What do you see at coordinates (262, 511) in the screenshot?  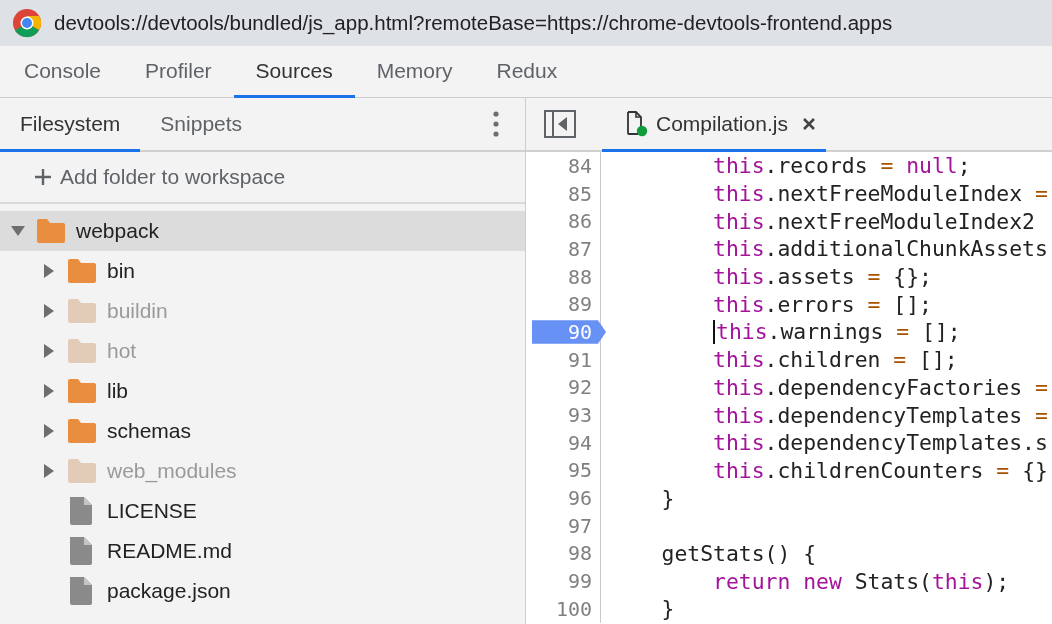 I see `tree-item: LICENSE` at bounding box center [262, 511].